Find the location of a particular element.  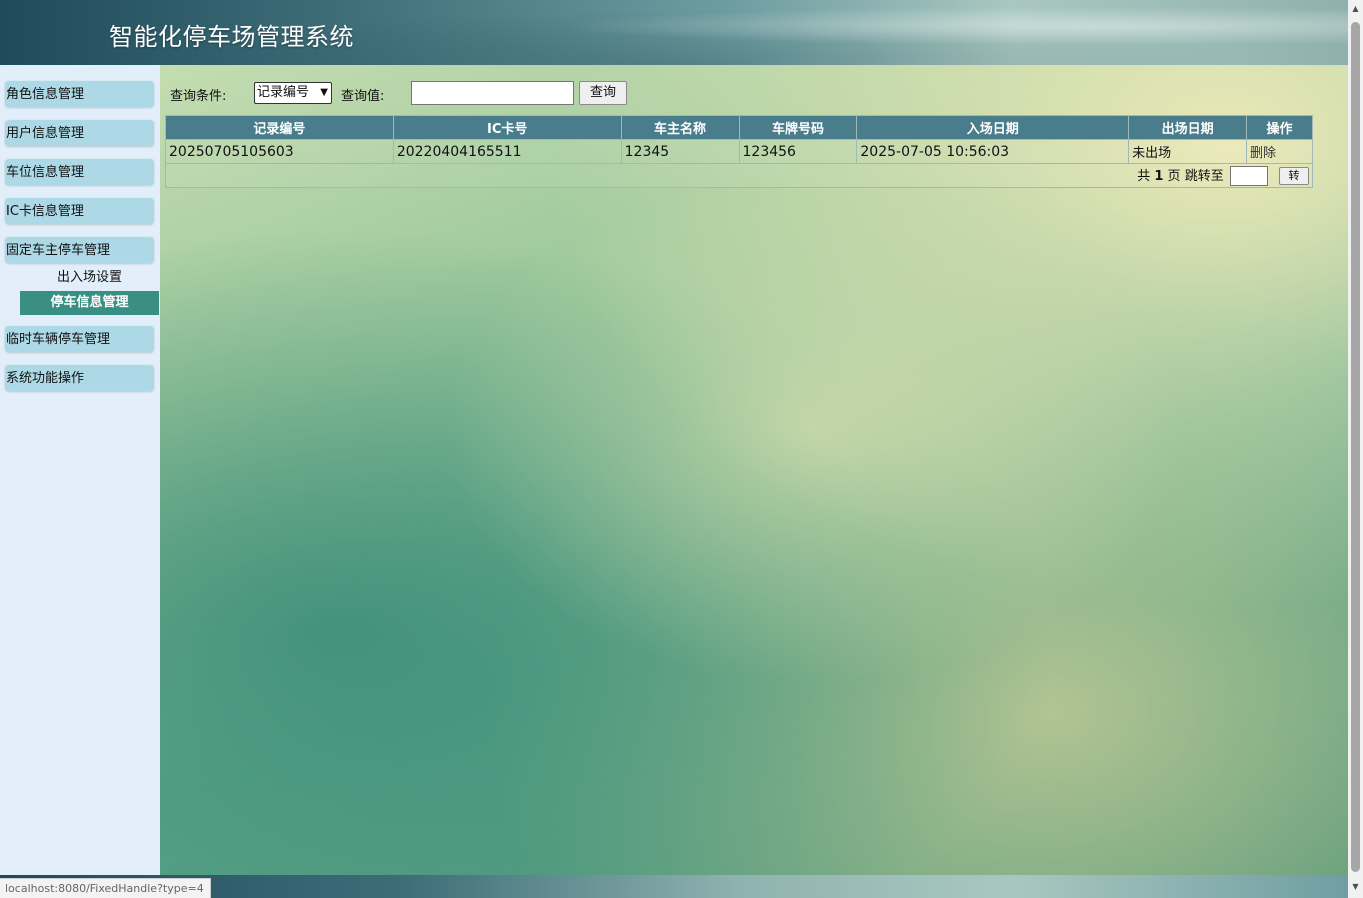

column-header-action: 操作 is located at coordinates (1279, 127).